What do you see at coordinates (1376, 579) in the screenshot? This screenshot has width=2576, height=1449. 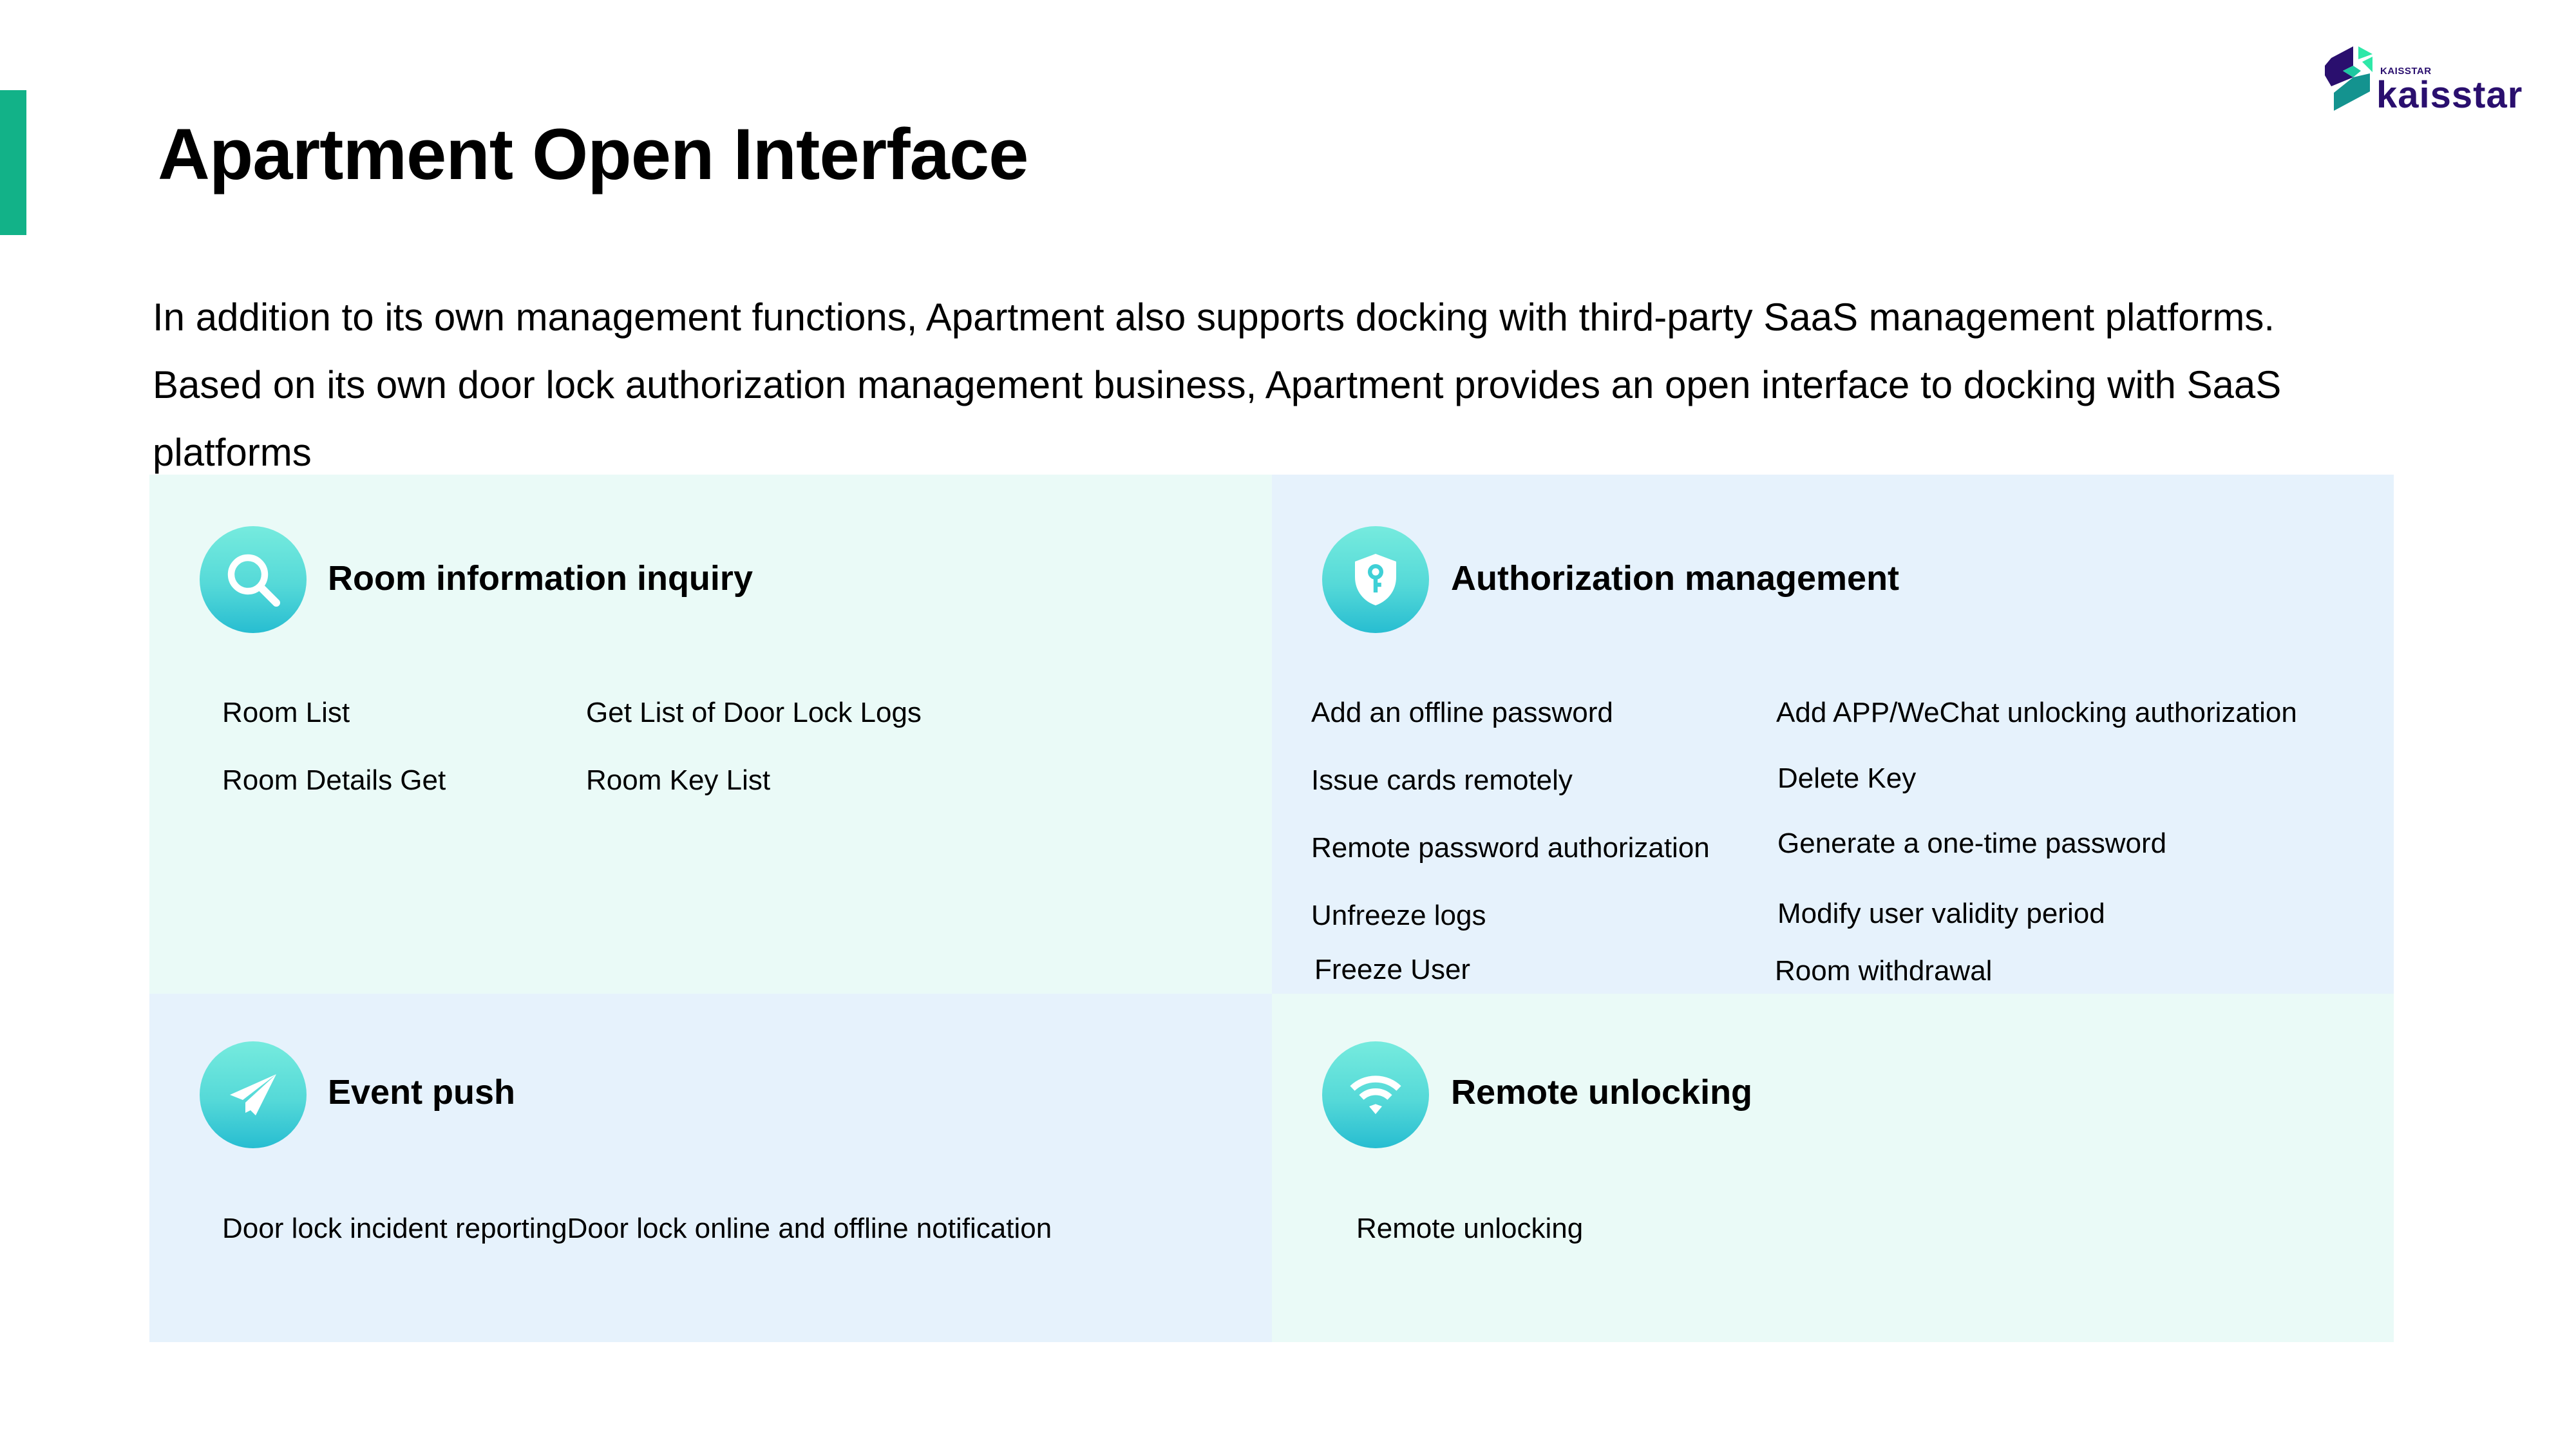 I see `shield-key-icon` at bounding box center [1376, 579].